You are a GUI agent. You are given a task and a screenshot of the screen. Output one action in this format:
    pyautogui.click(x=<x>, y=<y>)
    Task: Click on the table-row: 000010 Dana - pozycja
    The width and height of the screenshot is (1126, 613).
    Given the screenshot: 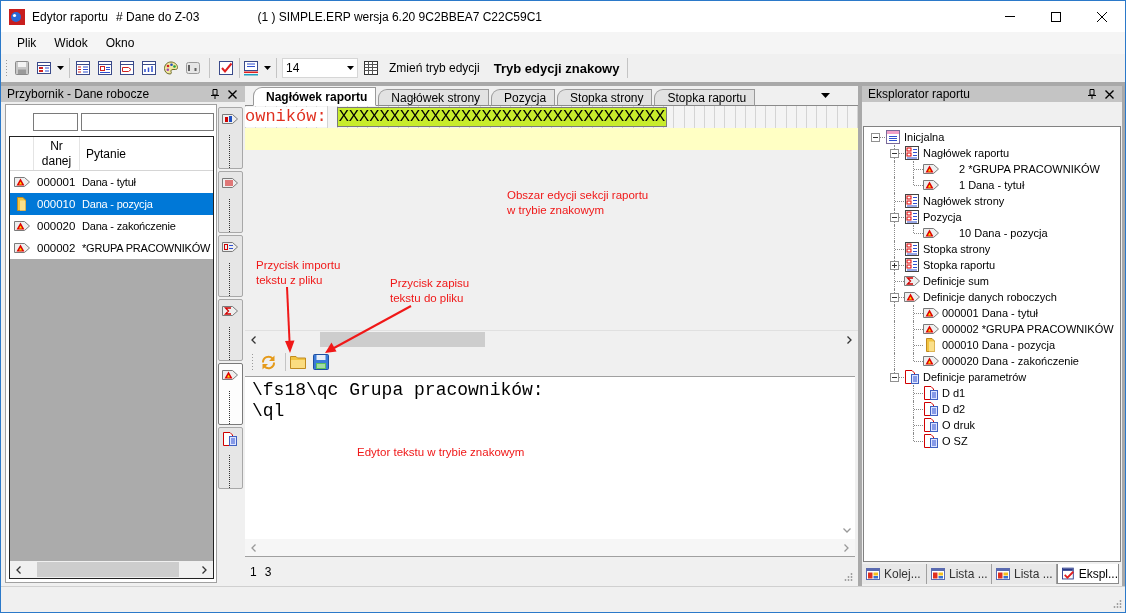 What is the action you would take?
    pyautogui.click(x=111, y=204)
    